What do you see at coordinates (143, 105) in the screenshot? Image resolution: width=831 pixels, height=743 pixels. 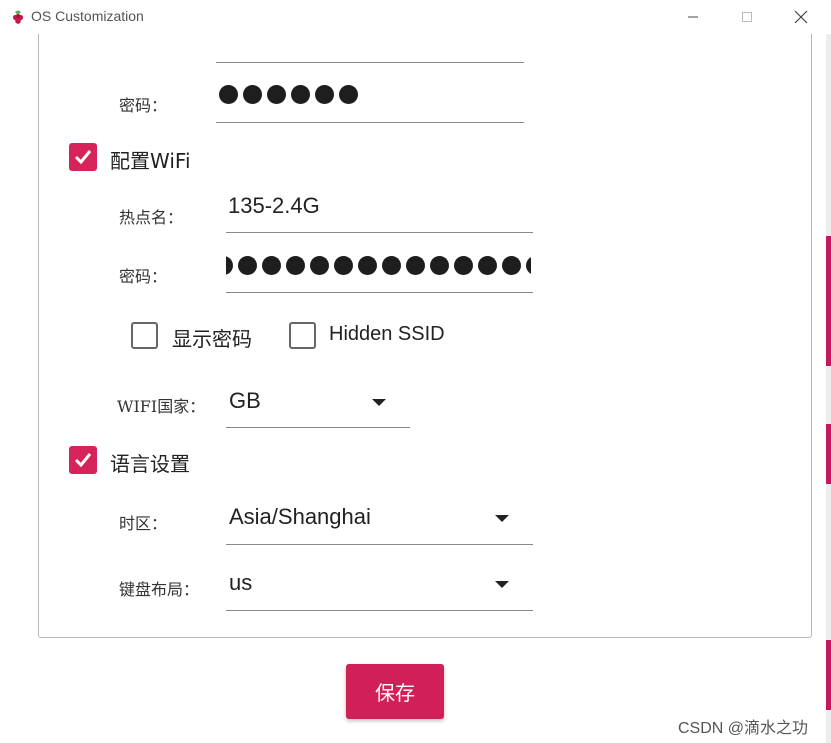 I see `account-password-label: 密码：` at bounding box center [143, 105].